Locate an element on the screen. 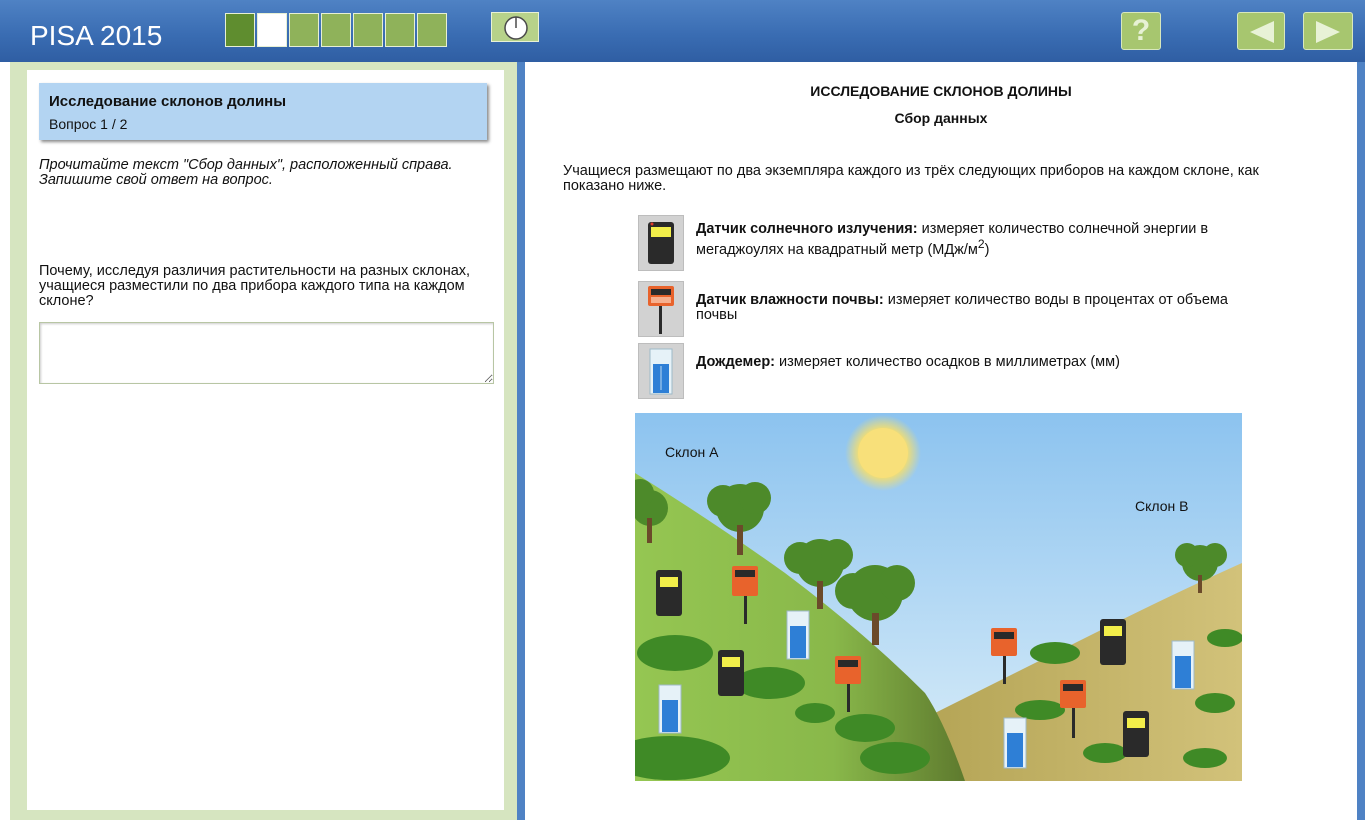 This screenshot has width=1365, height=820. question-mark-icon: ? is located at coordinates (1141, 30).